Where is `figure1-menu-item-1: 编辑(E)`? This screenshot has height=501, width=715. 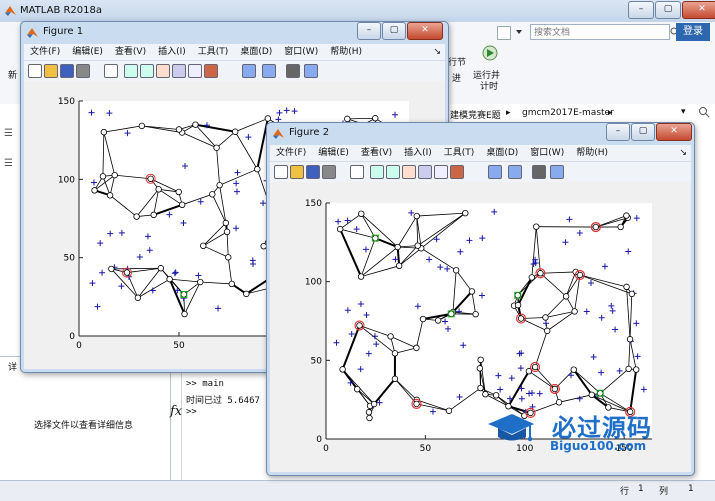
figure1-menu-item-1: 编辑(E) is located at coordinates (87, 52).